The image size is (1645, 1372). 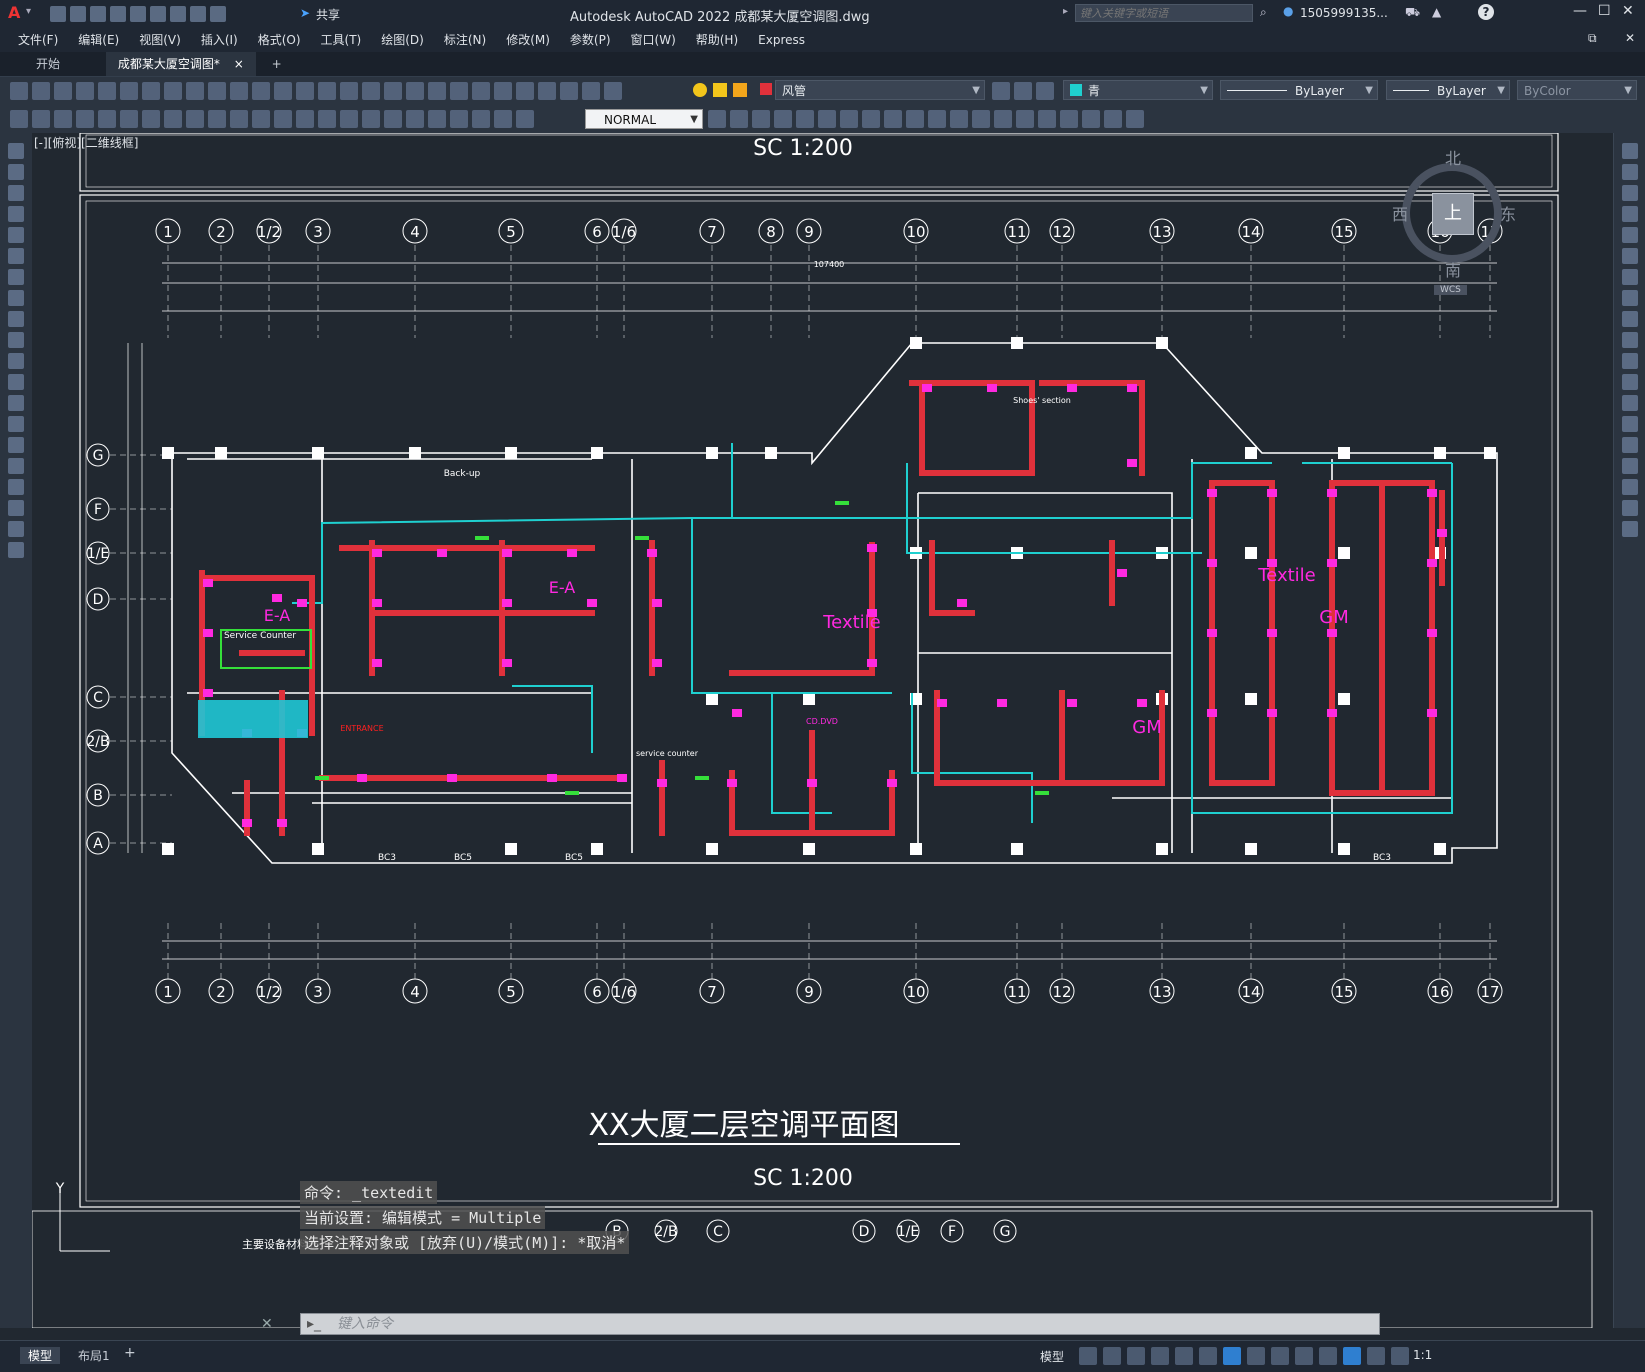 I want to click on lineweight-dropdown: ByLayer ▼, so click(x=1448, y=90).